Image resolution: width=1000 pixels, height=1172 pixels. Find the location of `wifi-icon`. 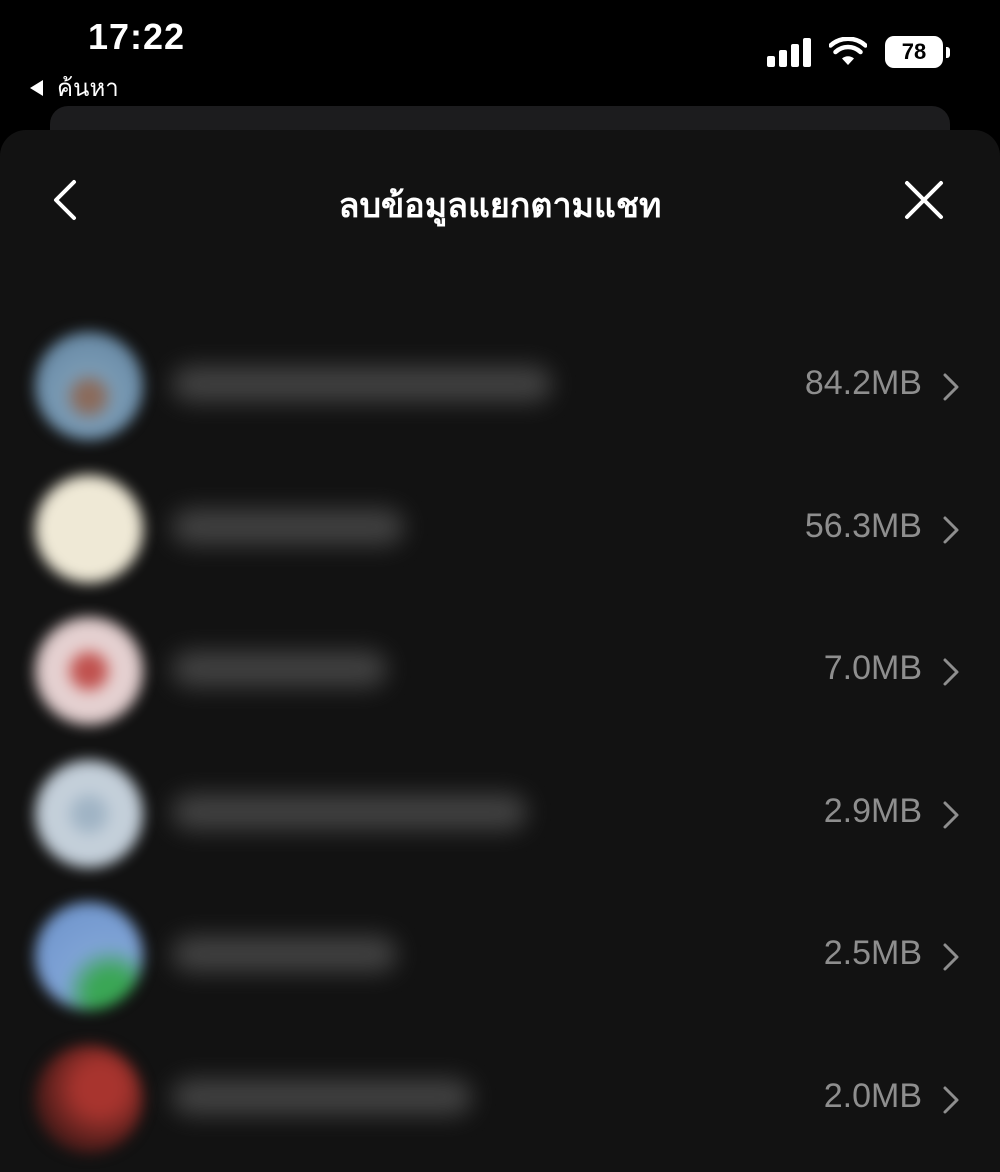

wifi-icon is located at coordinates (848, 51).